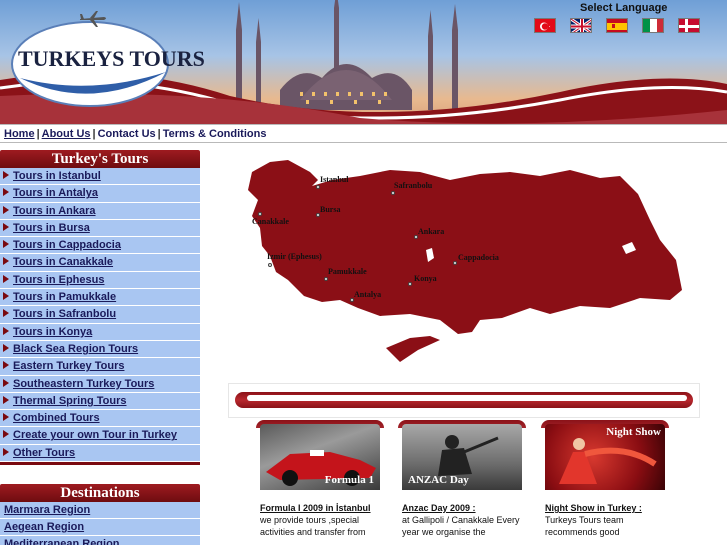  Describe the element at coordinates (127, 134) in the screenshot. I see `nav-contact-us: Contact Us` at that location.